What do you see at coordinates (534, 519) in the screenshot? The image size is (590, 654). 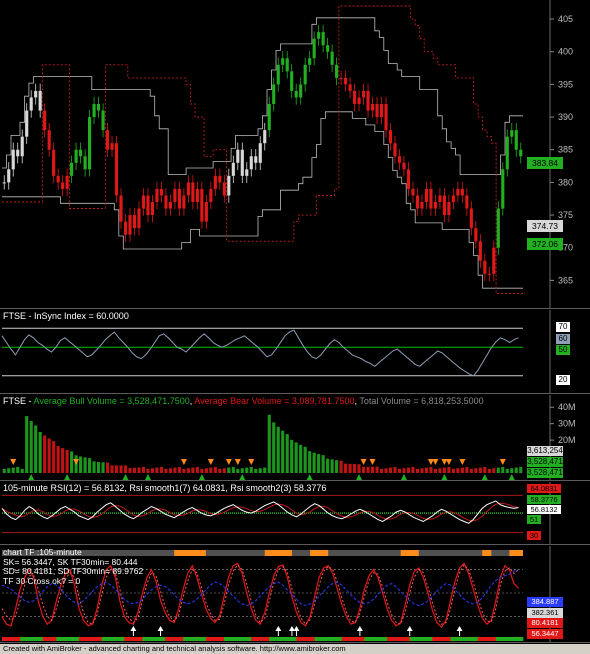 I see `badge-rsi-51: 51` at bounding box center [534, 519].